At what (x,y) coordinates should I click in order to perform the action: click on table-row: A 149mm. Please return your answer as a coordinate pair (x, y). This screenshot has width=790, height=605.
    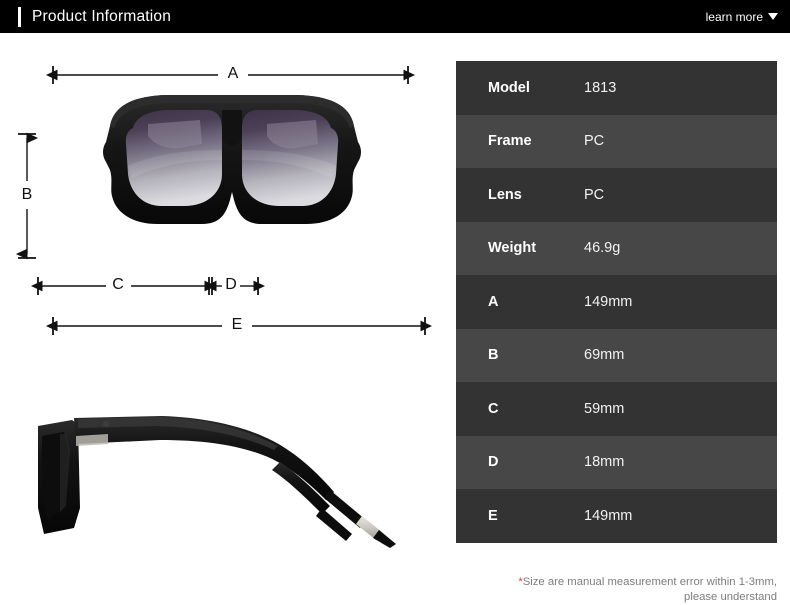
    Looking at the image, I should click on (616, 302).